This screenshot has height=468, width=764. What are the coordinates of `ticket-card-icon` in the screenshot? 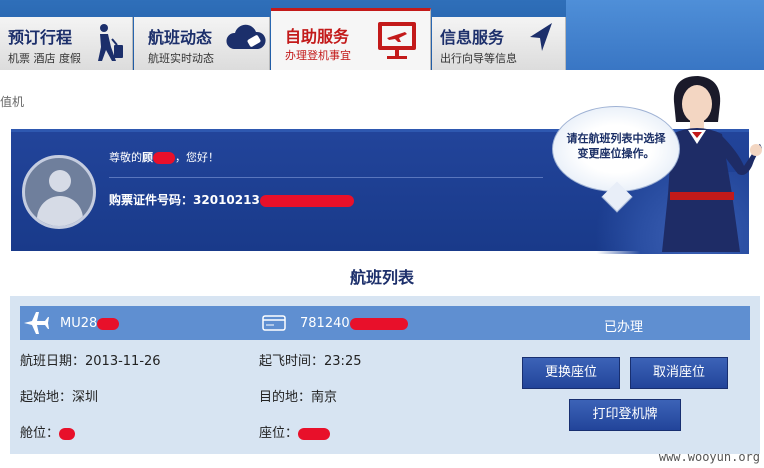 It's located at (274, 323).